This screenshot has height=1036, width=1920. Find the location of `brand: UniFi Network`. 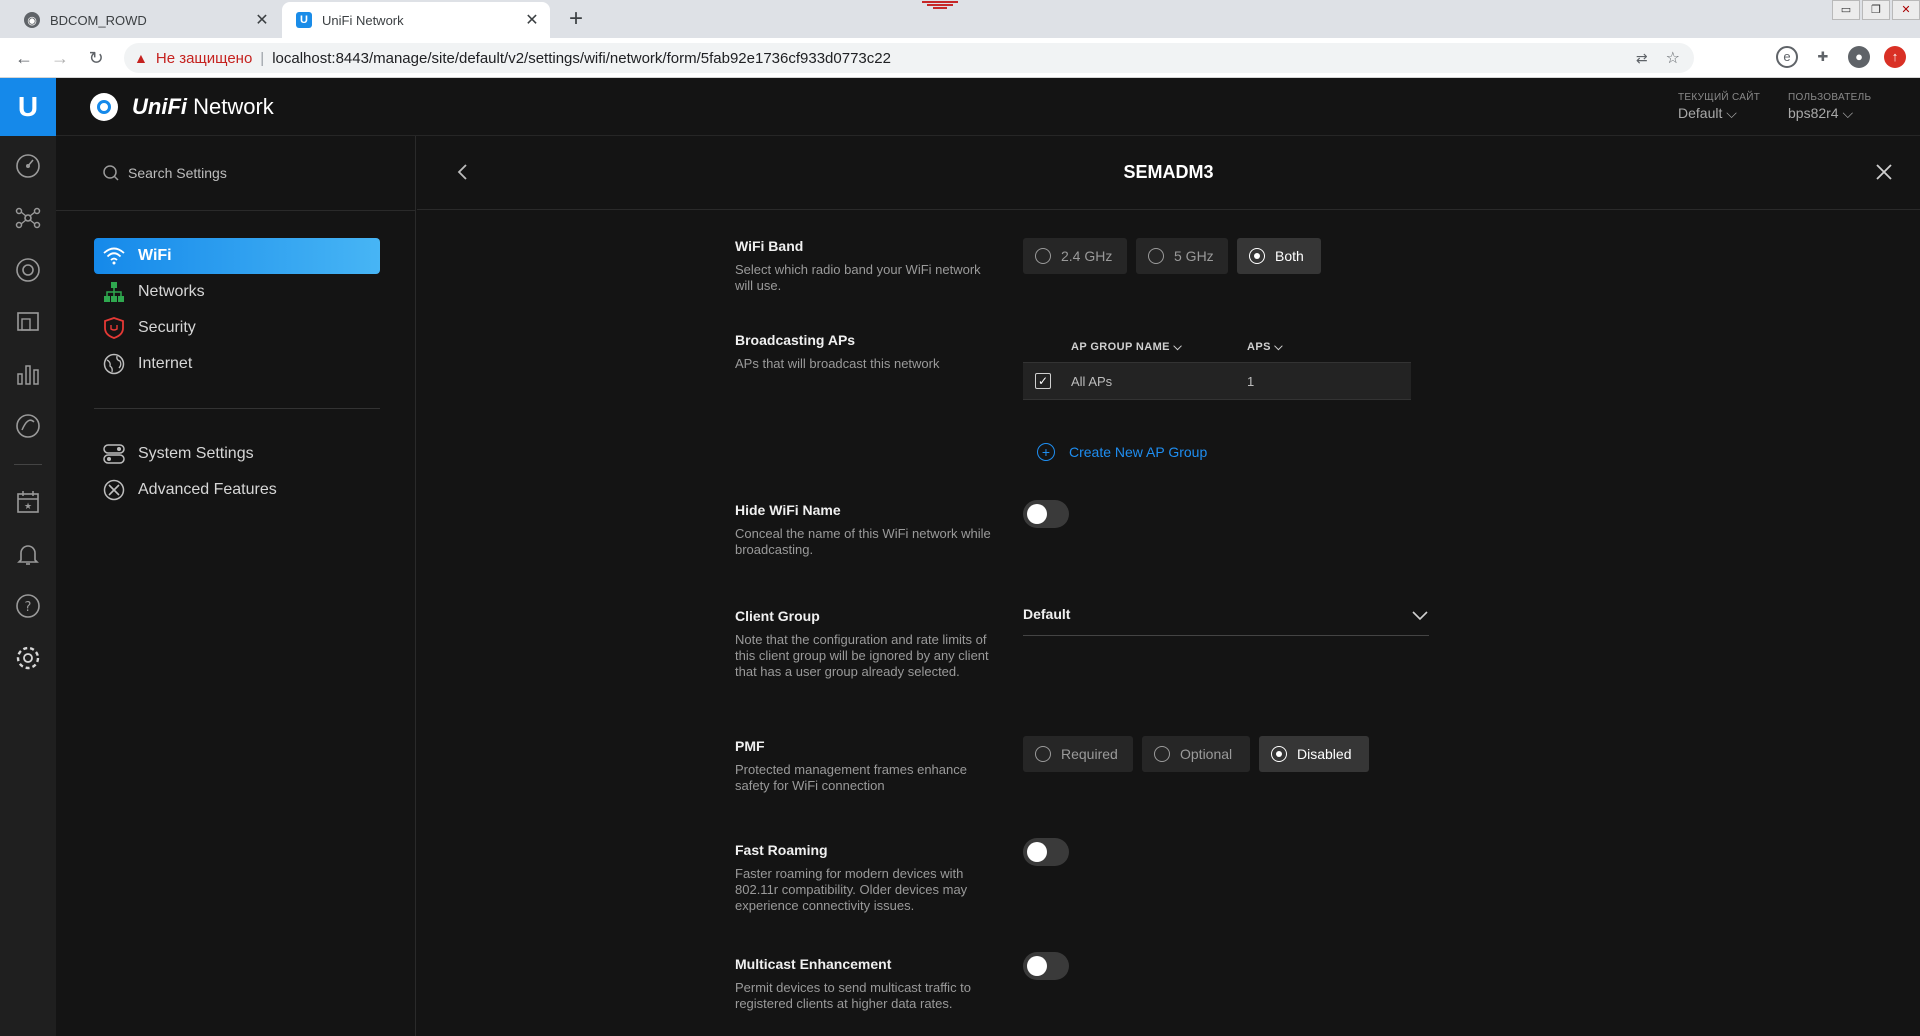

brand: UniFi Network is located at coordinates (182, 107).